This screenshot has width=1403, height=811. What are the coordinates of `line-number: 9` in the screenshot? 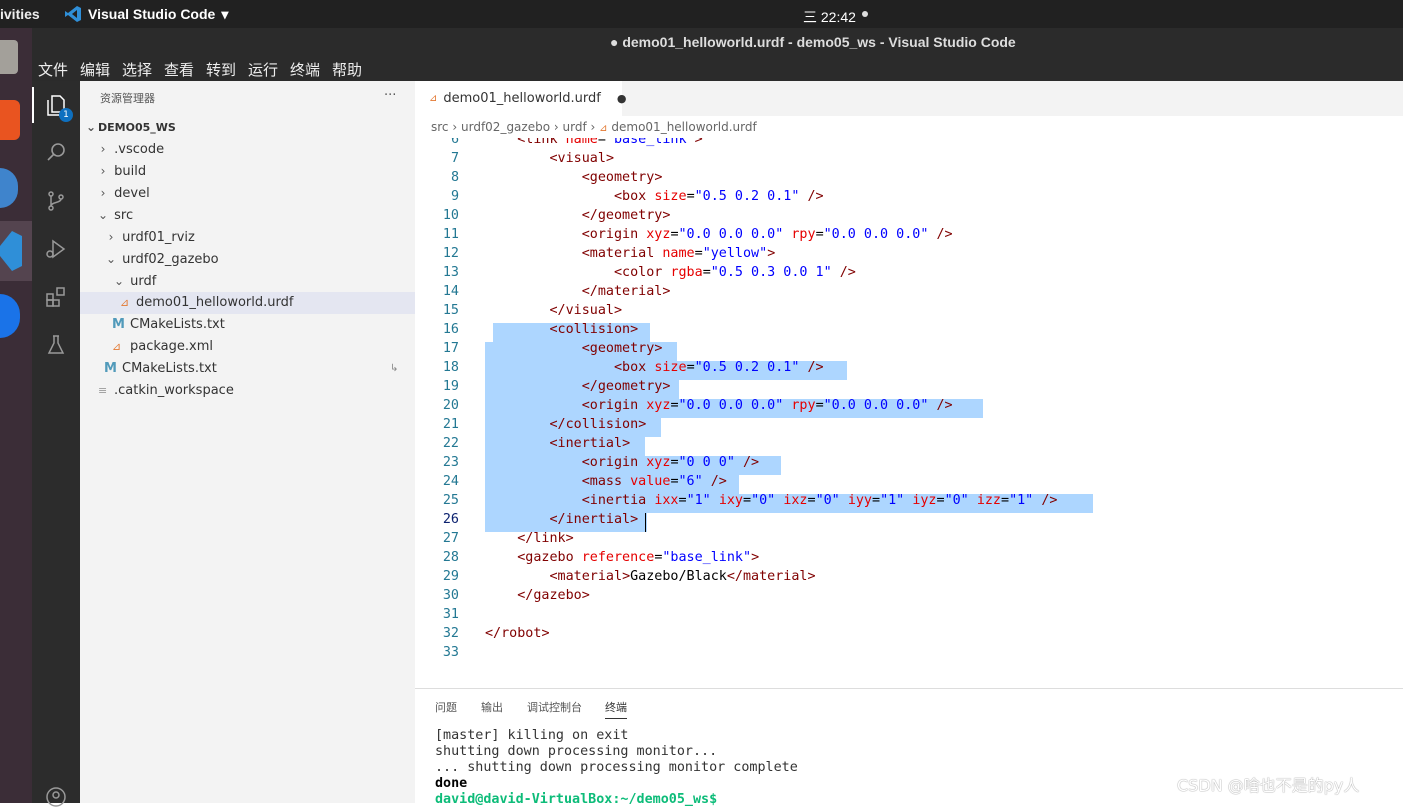 It's located at (454, 196).